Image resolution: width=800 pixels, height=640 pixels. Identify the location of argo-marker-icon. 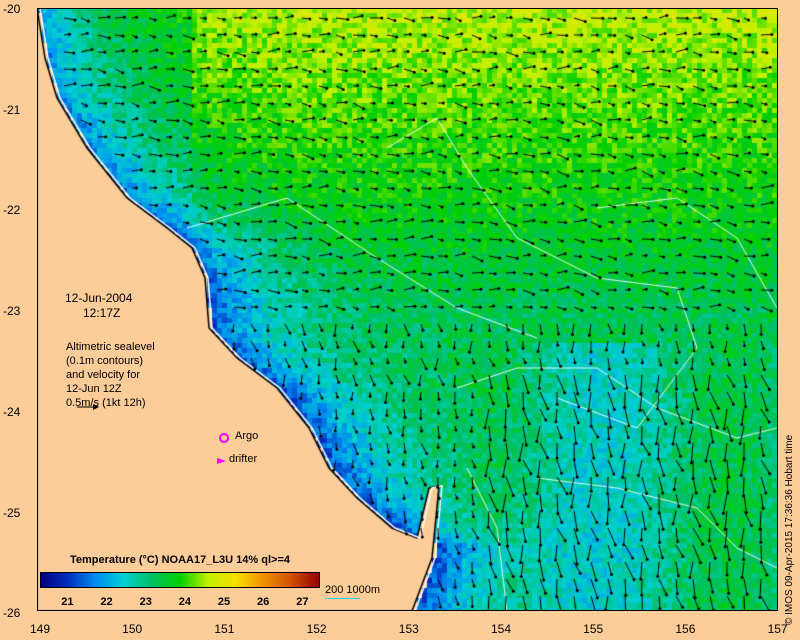
(224, 438).